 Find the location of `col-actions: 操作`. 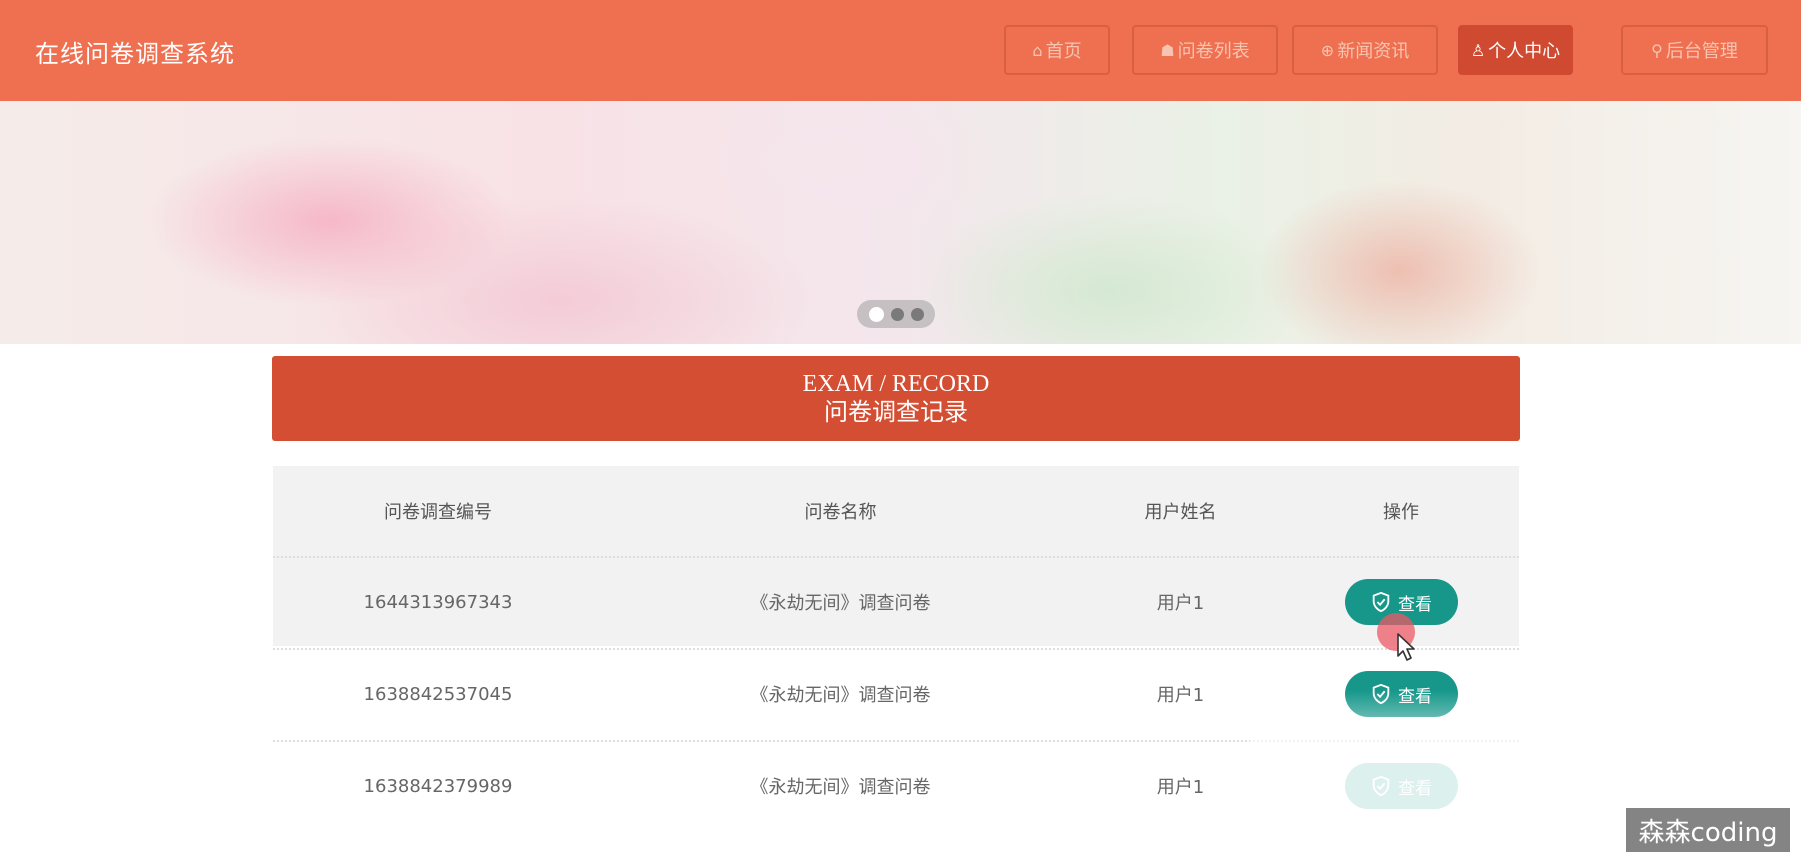

col-actions: 操作 is located at coordinates (1401, 512).